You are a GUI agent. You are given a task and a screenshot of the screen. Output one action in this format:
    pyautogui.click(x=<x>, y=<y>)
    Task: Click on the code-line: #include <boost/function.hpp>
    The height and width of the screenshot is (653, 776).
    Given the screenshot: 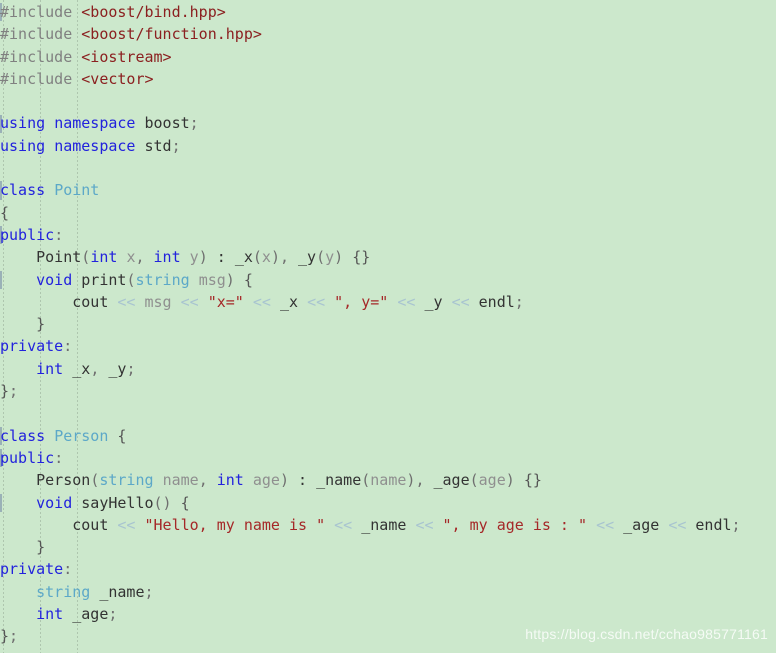 What is the action you would take?
    pyautogui.click(x=388, y=34)
    